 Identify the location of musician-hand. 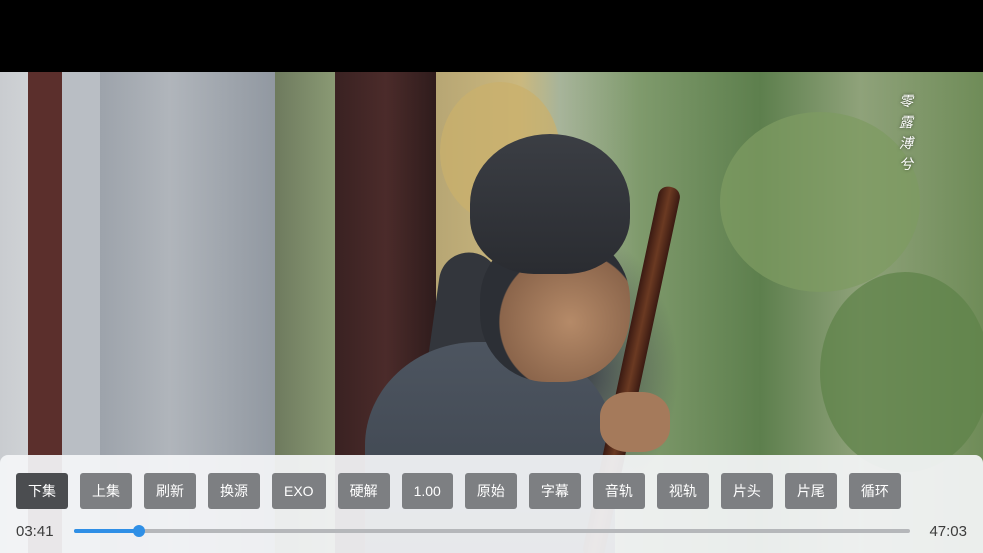
(635, 422).